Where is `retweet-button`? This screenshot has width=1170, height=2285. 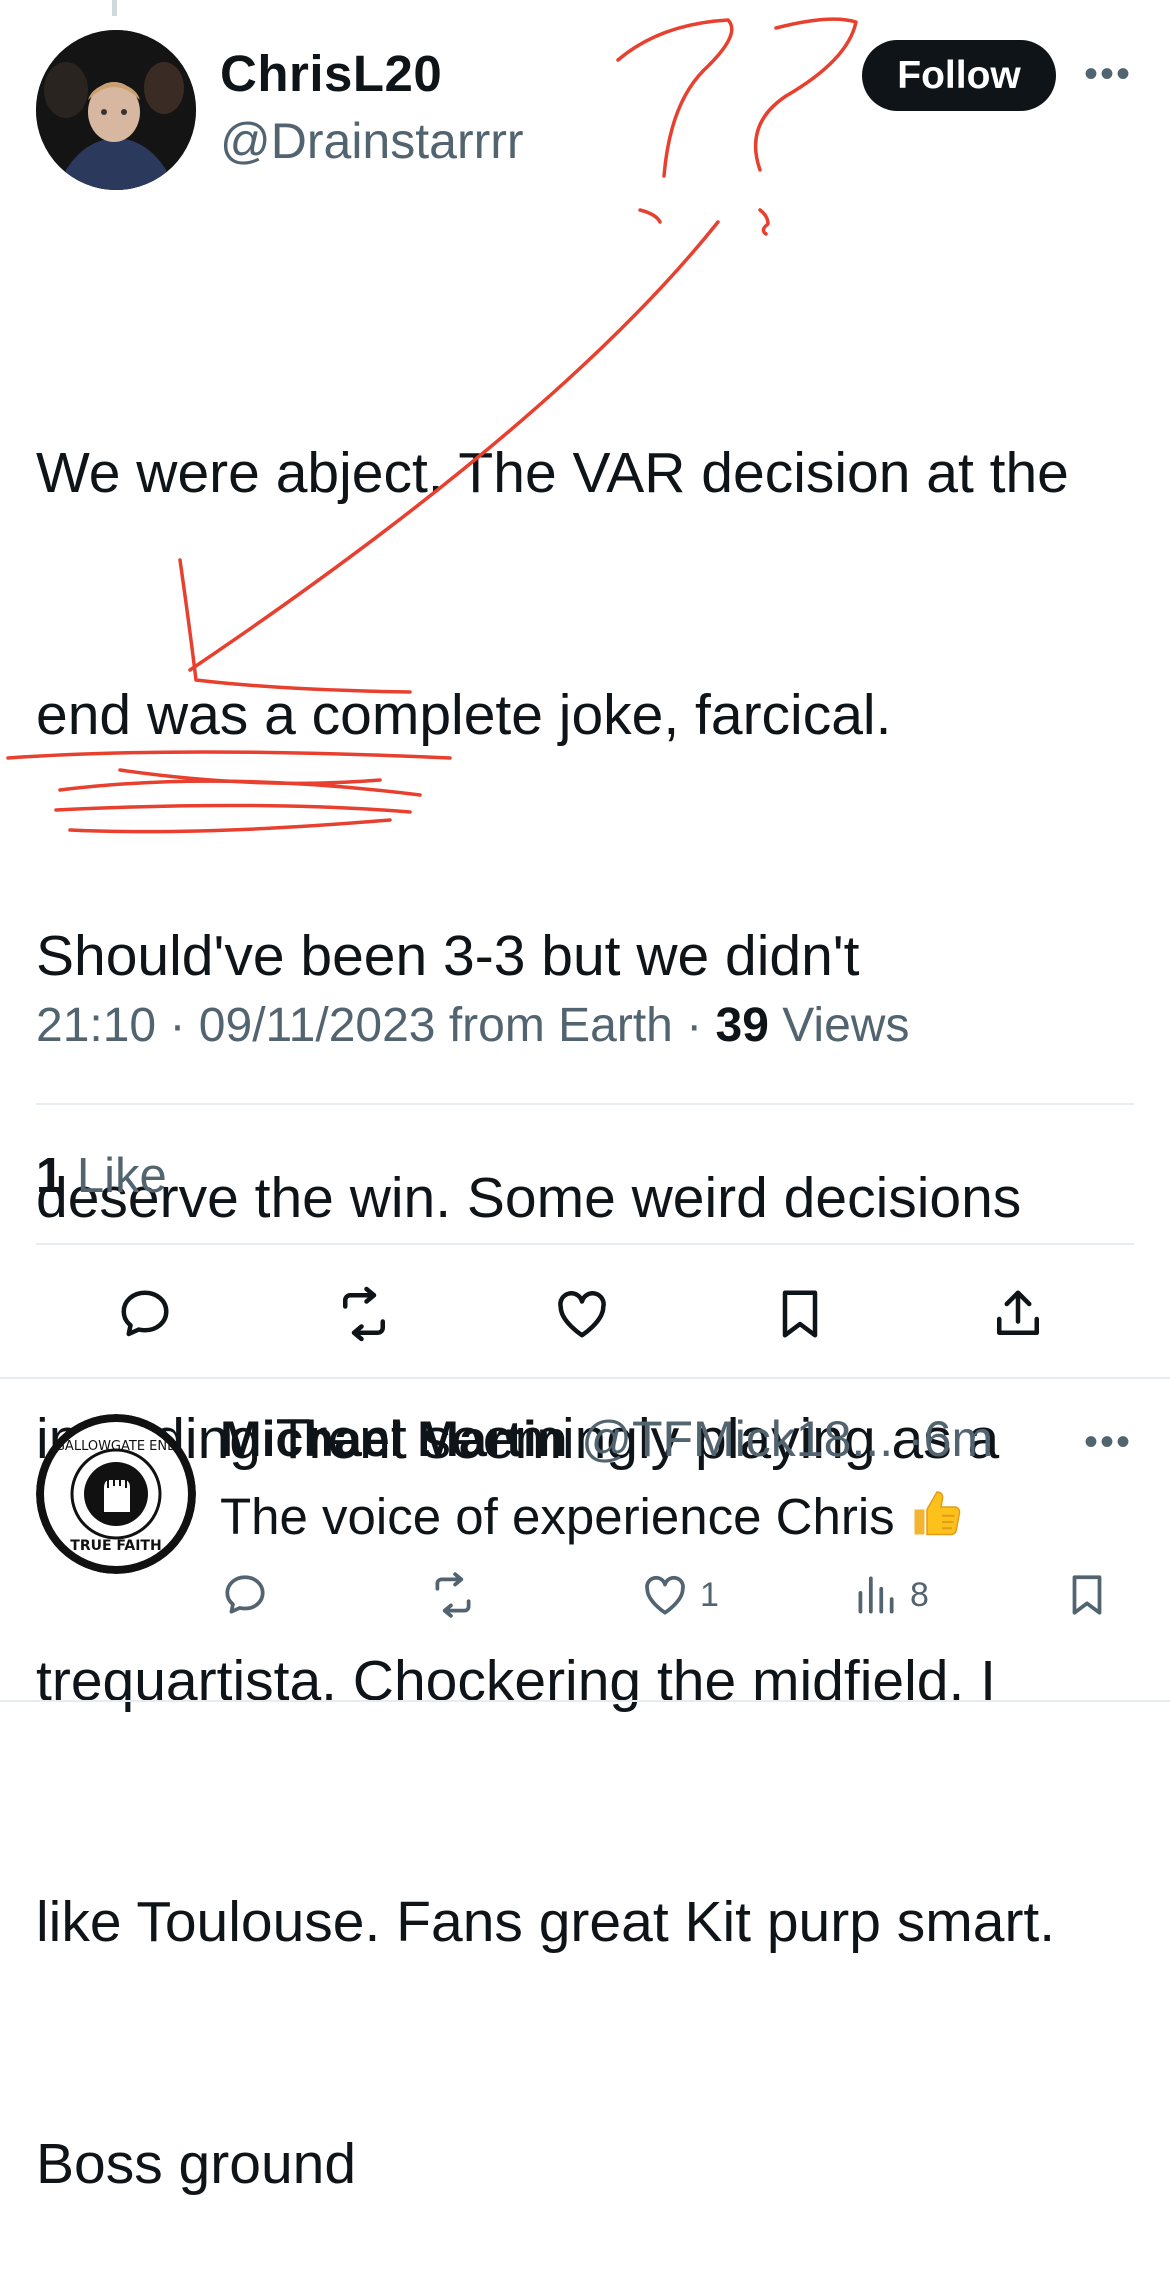 retweet-button is located at coordinates (364, 1314).